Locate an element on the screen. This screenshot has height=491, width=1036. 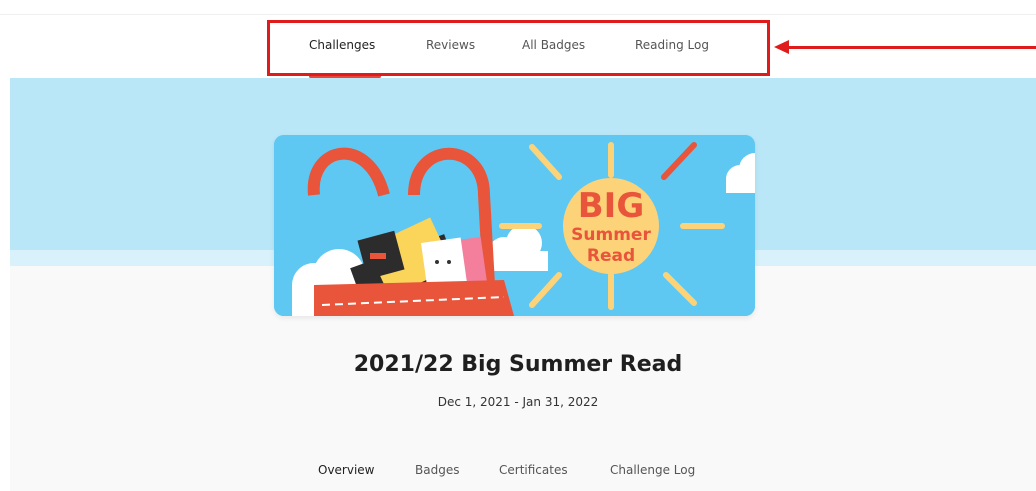
banner-logo-summer: Summer is located at coordinates (611, 235).